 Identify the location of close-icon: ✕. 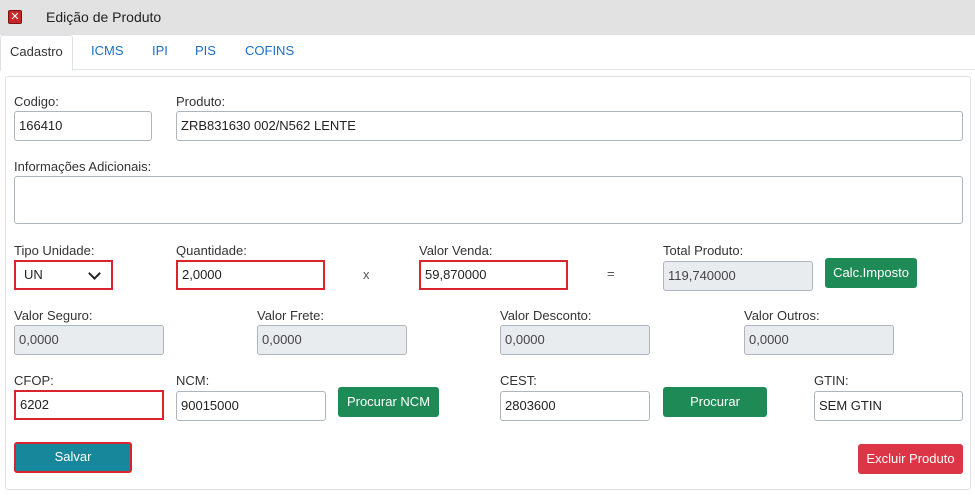
(15, 17).